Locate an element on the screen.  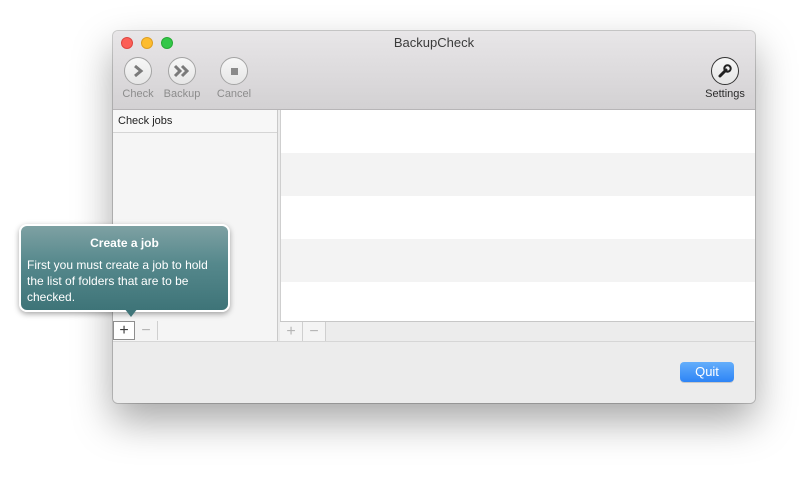
remove-folder-button: − is located at coordinates (314, 331).